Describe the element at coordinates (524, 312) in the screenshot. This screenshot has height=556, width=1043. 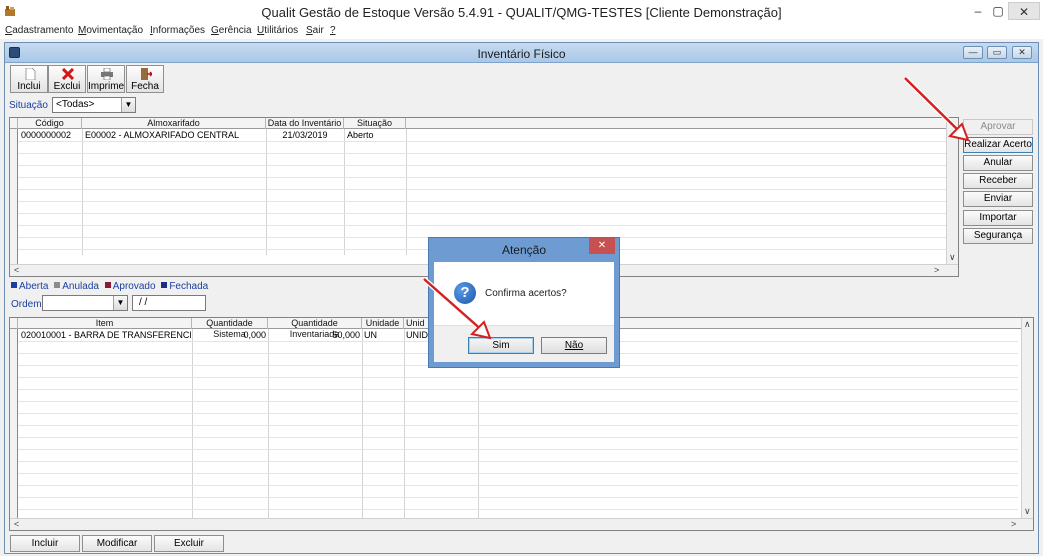
I see `dialog-body: ? Confirma acertos? Sim Não` at that location.